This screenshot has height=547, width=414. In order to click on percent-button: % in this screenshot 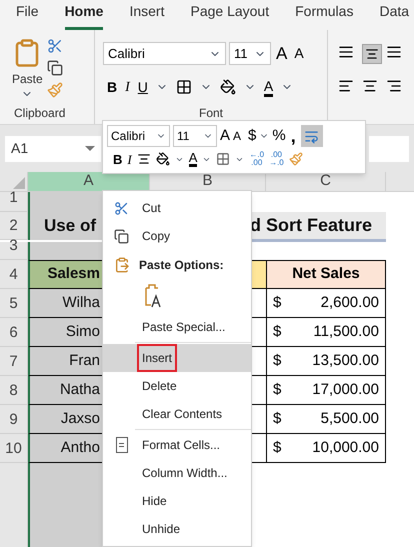, I will do `click(279, 136)`.